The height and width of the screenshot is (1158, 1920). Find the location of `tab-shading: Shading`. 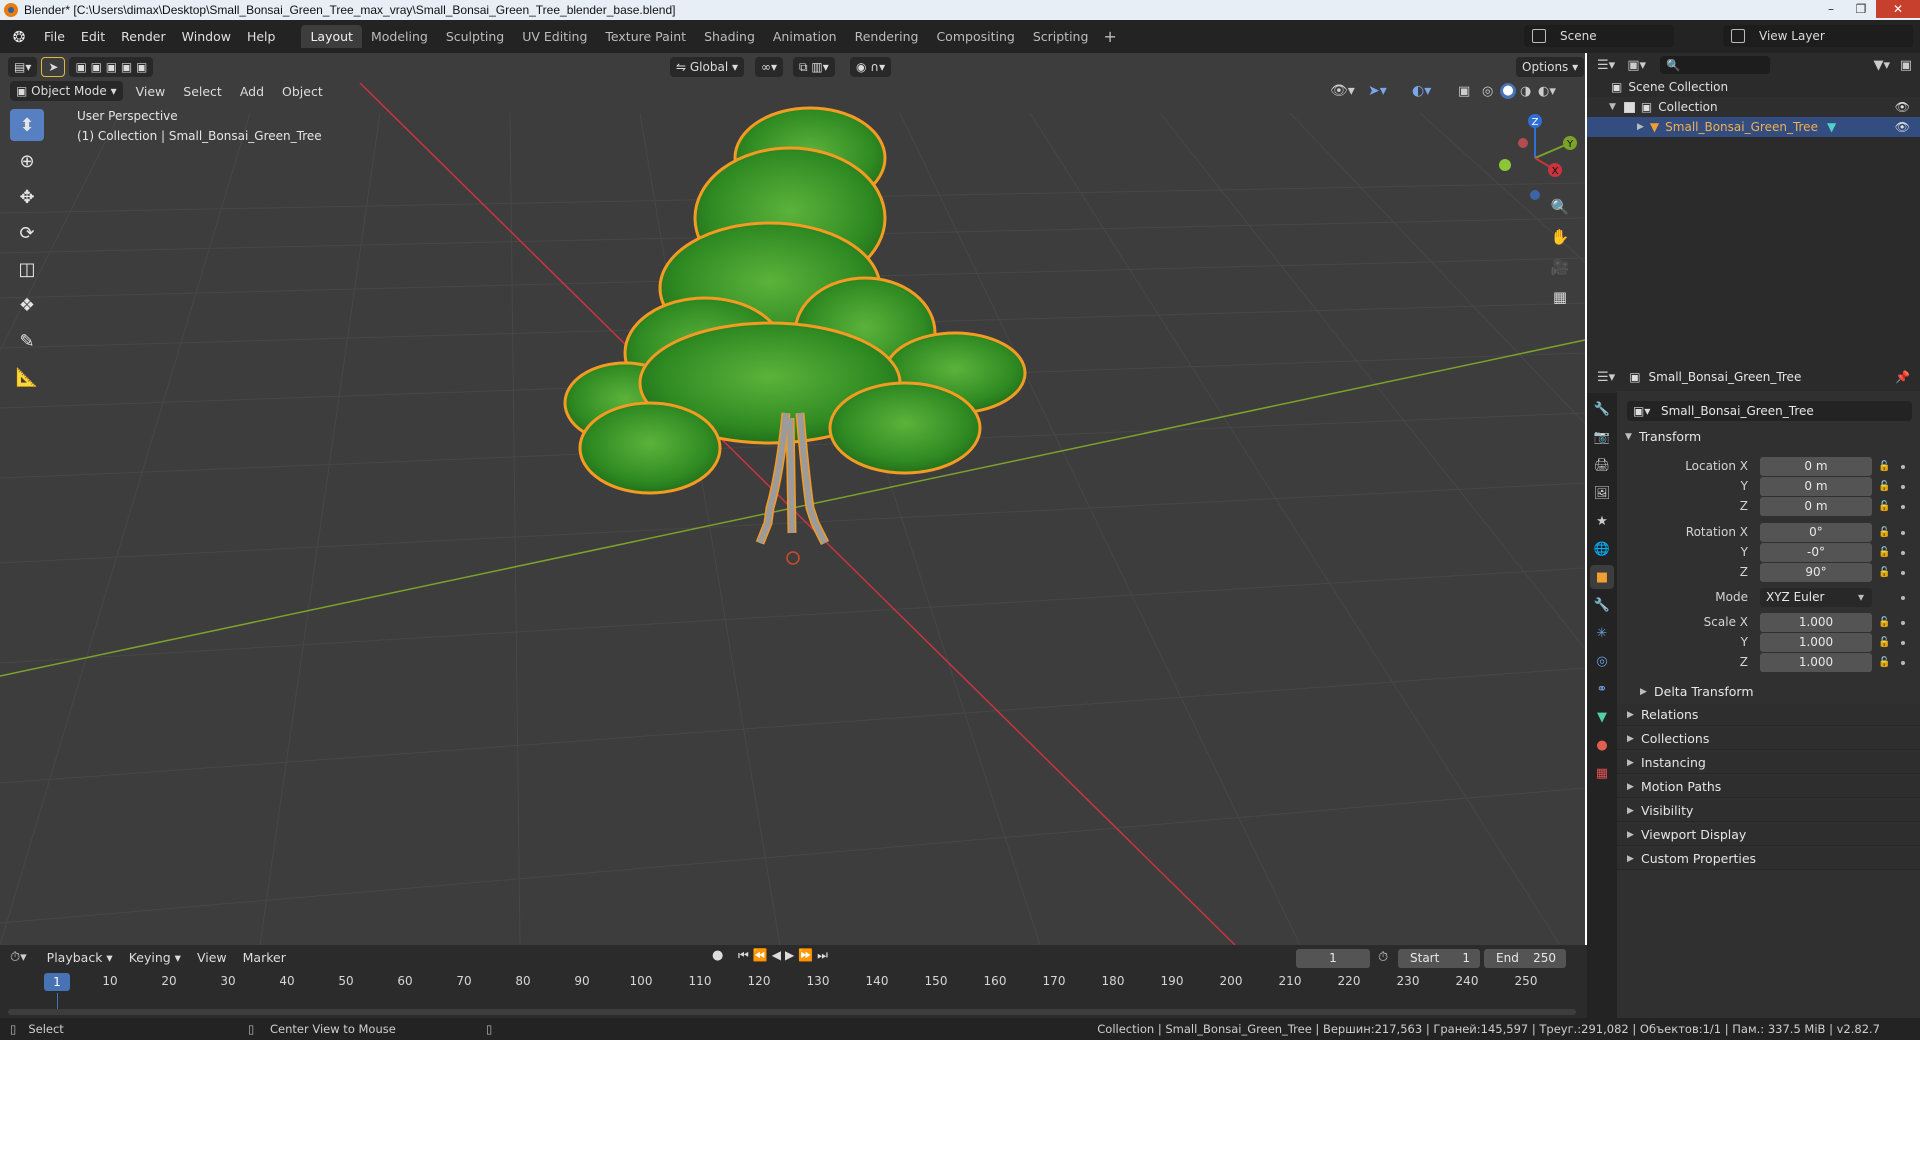

tab-shading: Shading is located at coordinates (729, 36).